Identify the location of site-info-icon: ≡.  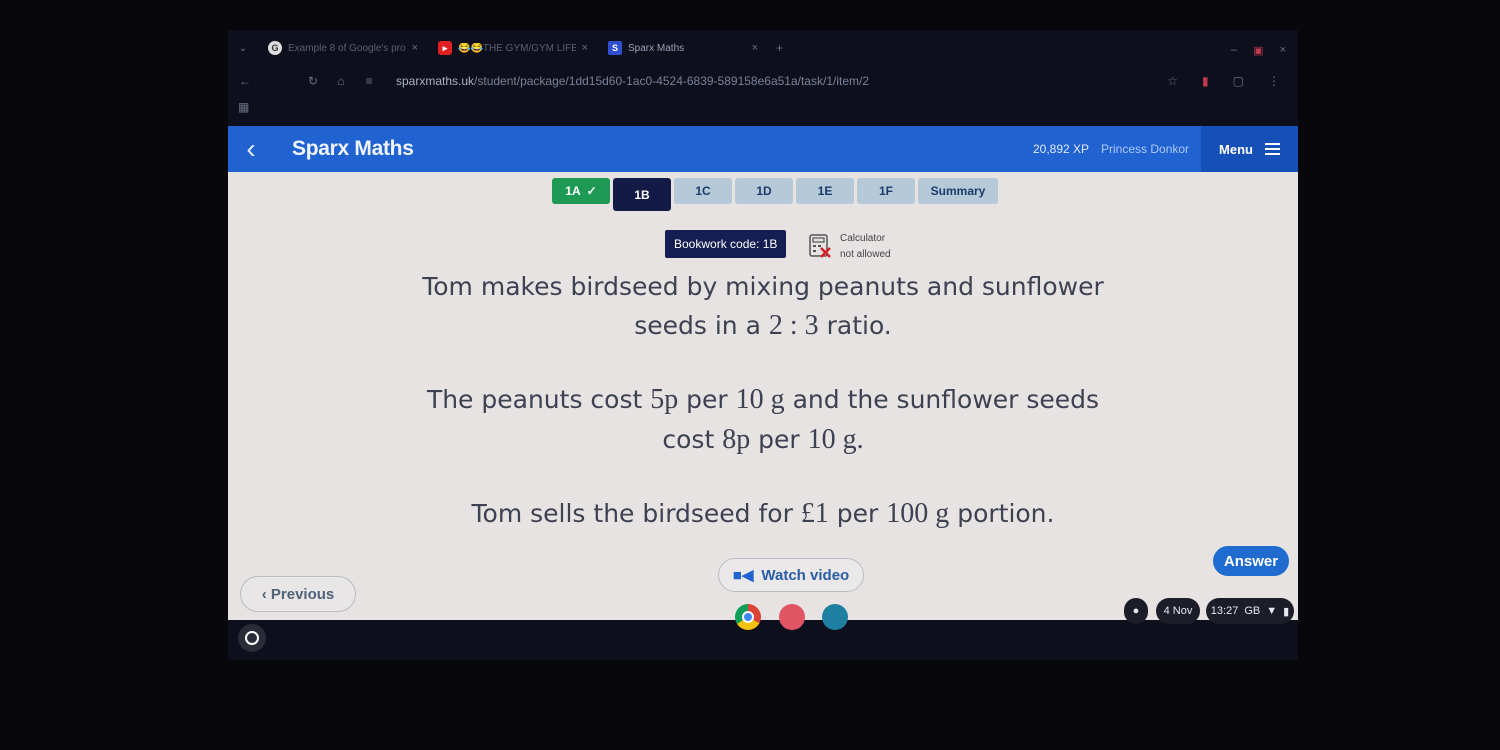
(369, 81).